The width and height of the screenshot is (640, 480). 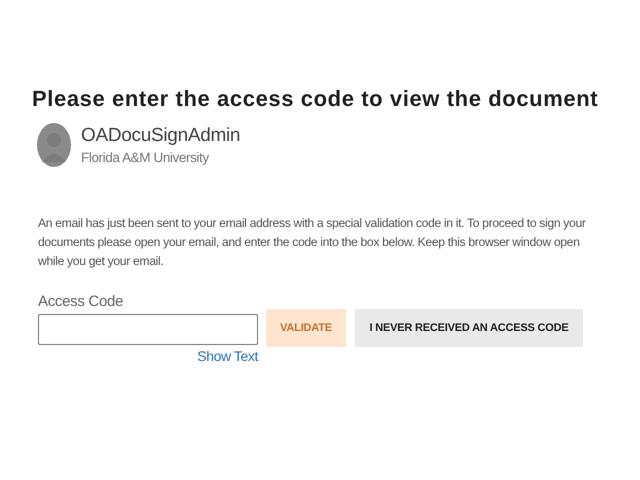 I want to click on show-text-link: Show Text, so click(x=227, y=356).